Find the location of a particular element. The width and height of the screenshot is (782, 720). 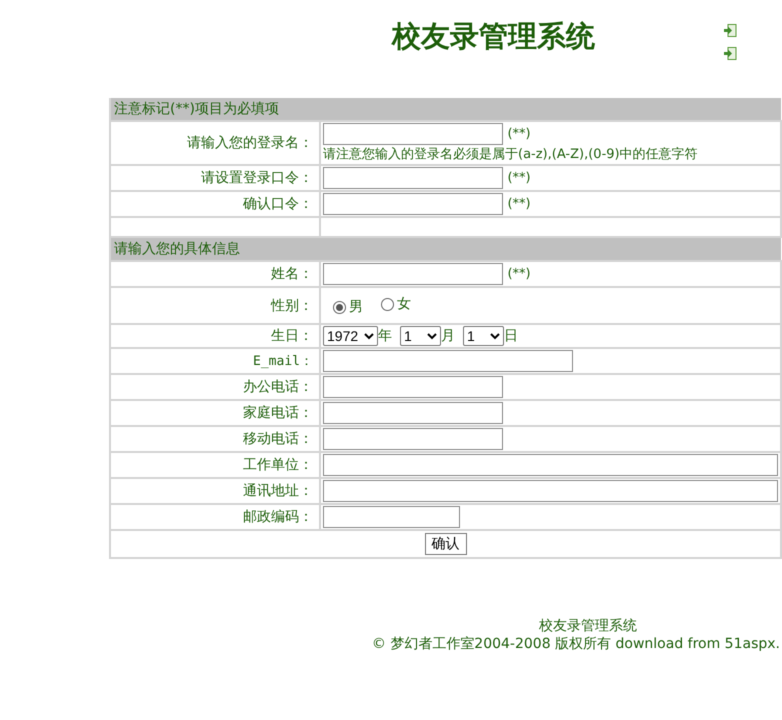

footer-title: 校友录管理系统 is located at coordinates (588, 626).